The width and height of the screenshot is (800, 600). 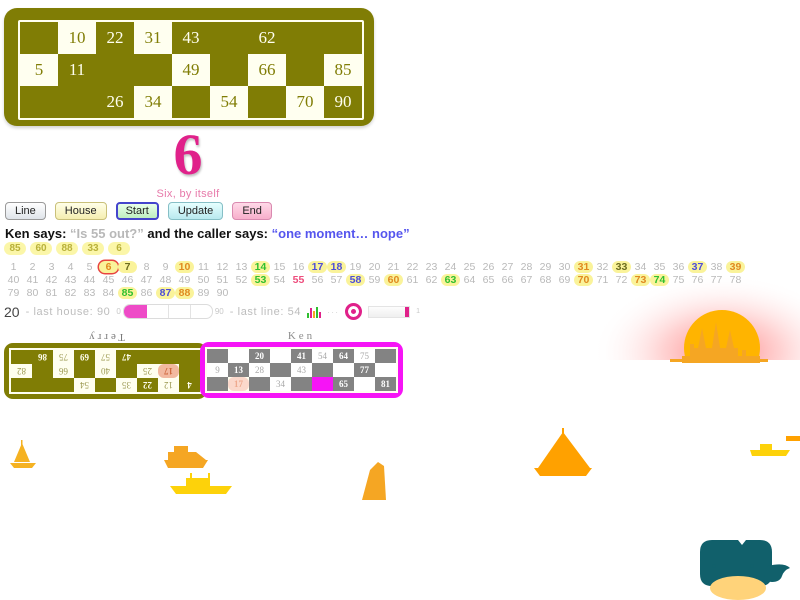 I want to click on terry-card-cell: 47, so click(x=126, y=357).